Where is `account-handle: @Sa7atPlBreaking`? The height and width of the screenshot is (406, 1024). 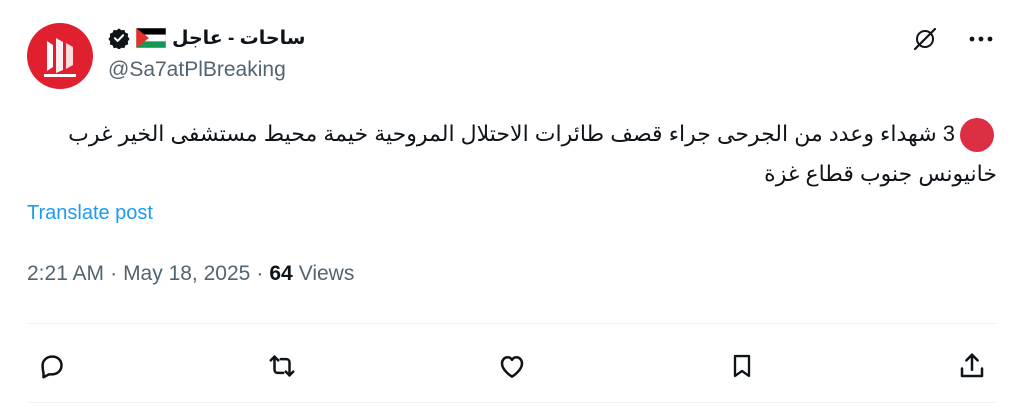 account-handle: @Sa7atPlBreaking is located at coordinates (197, 70).